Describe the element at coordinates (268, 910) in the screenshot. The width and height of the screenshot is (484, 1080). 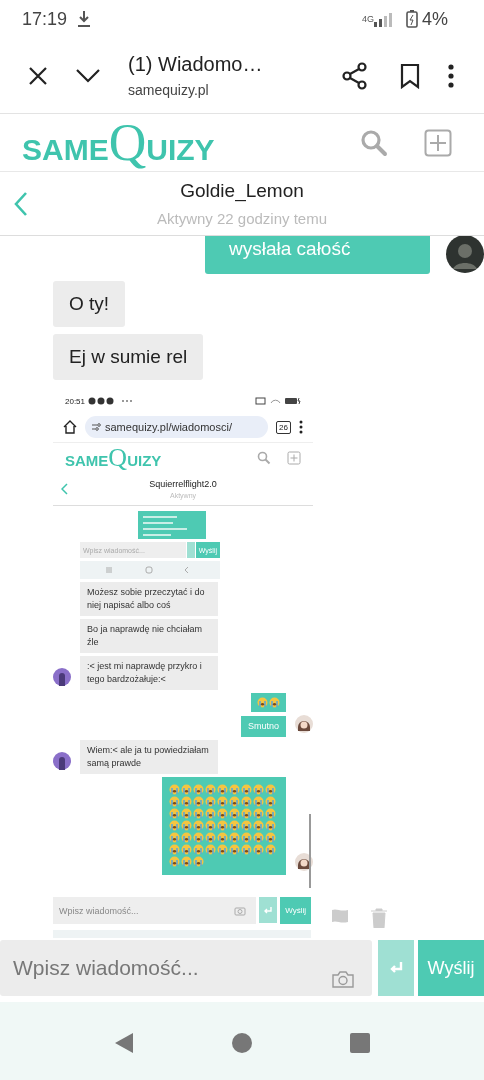
I see `enter-key-icon` at that location.